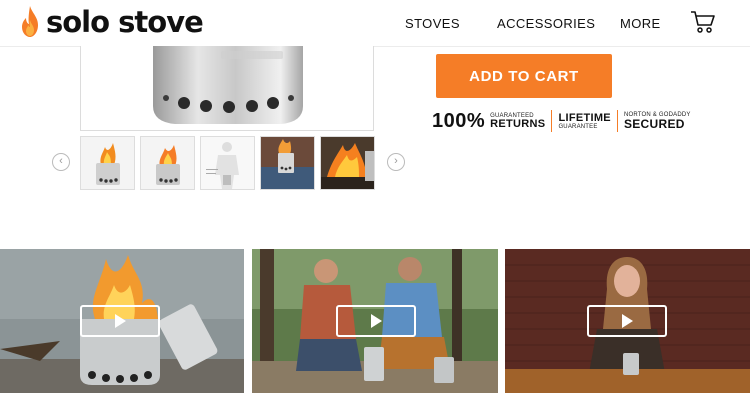 Image resolution: width=750 pixels, height=400 pixels. I want to click on thumbnail-stove-flames, so click(167, 163).